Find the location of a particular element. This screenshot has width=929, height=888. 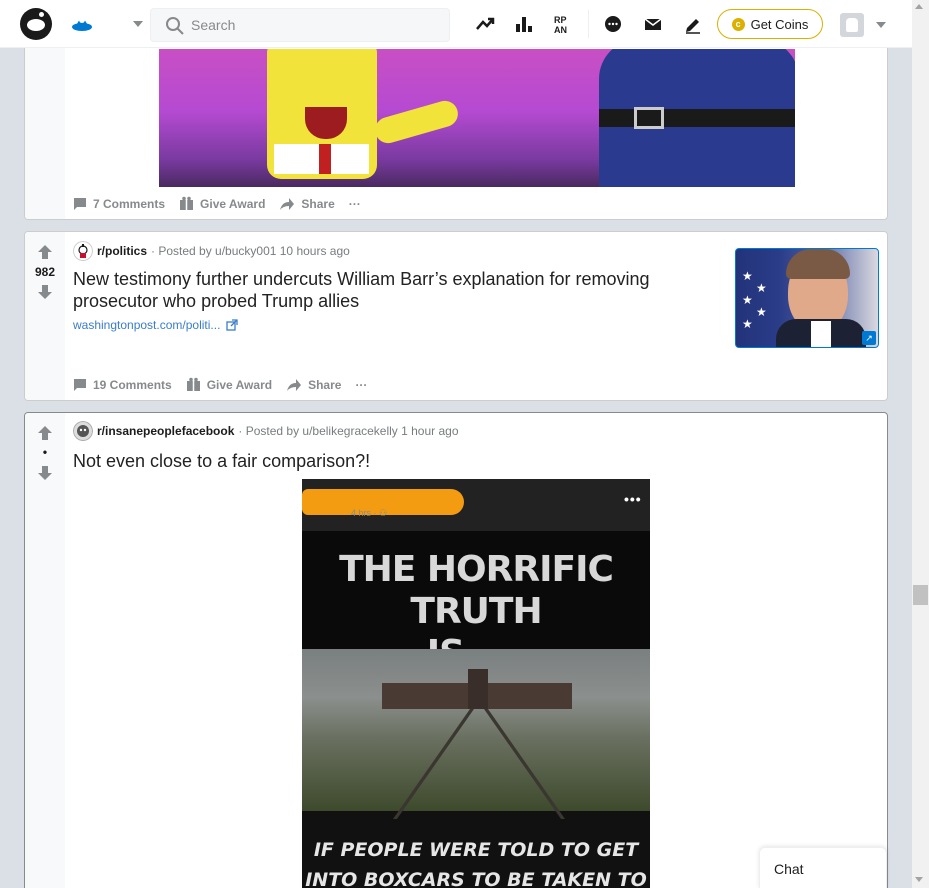

rpan-icon: RP AN is located at coordinates (564, 24).